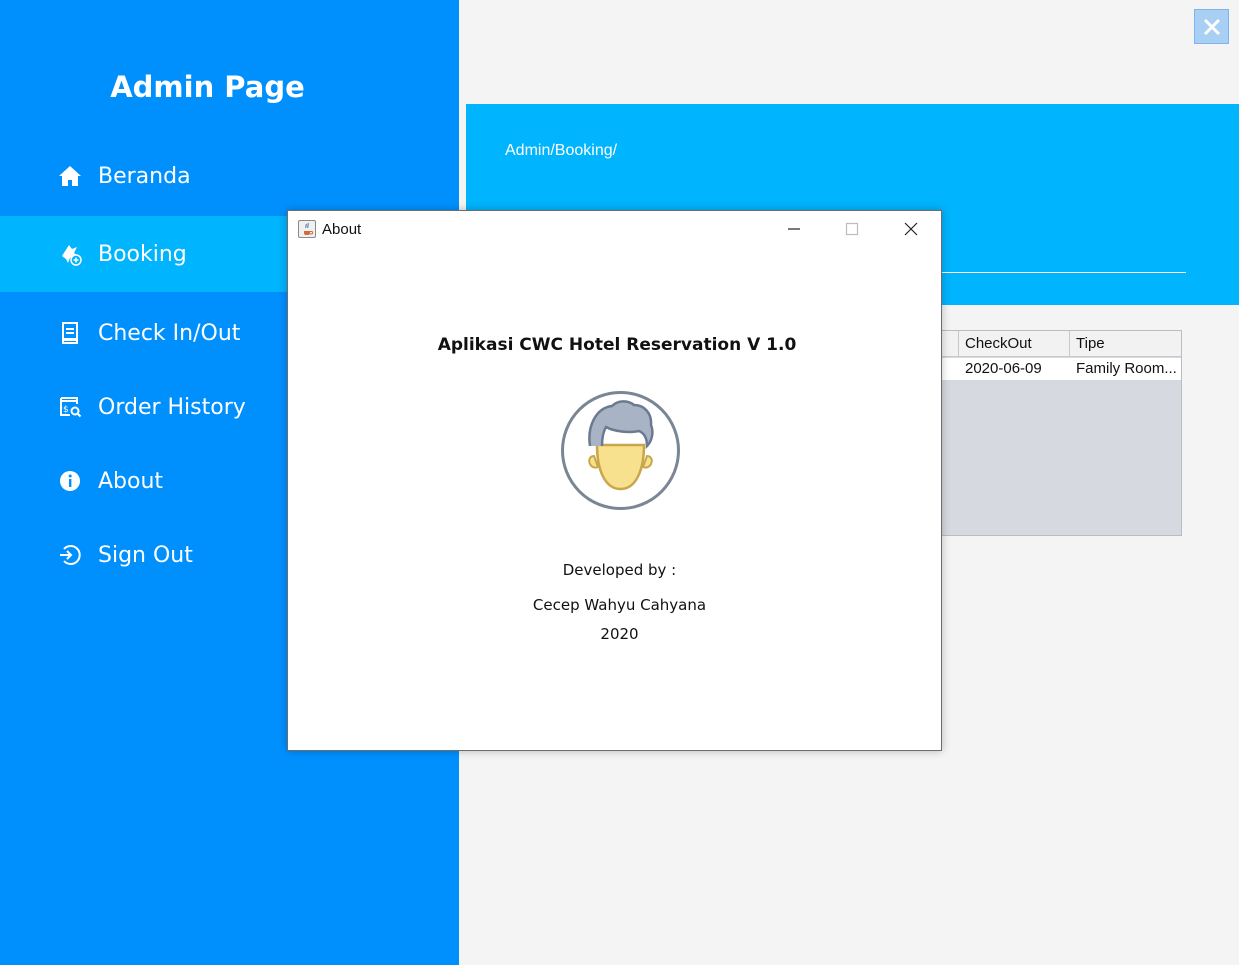 The image size is (1239, 965). Describe the element at coordinates (1003, 368) in the screenshot. I see `table-cell-checkout: 2020-06-09` at that location.